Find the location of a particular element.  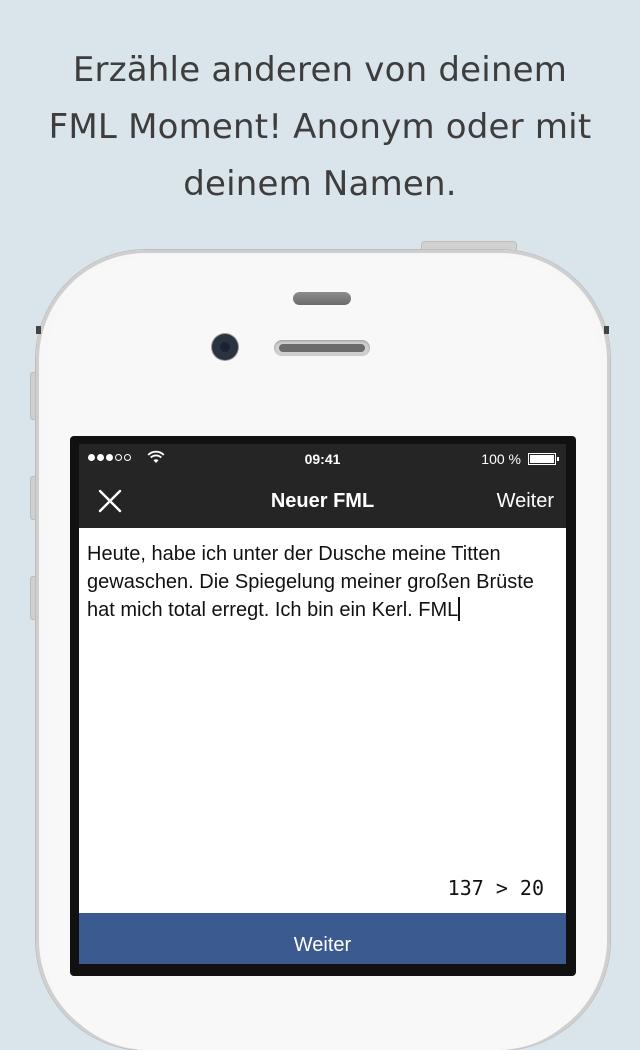

front-camera-icon is located at coordinates (225, 347).